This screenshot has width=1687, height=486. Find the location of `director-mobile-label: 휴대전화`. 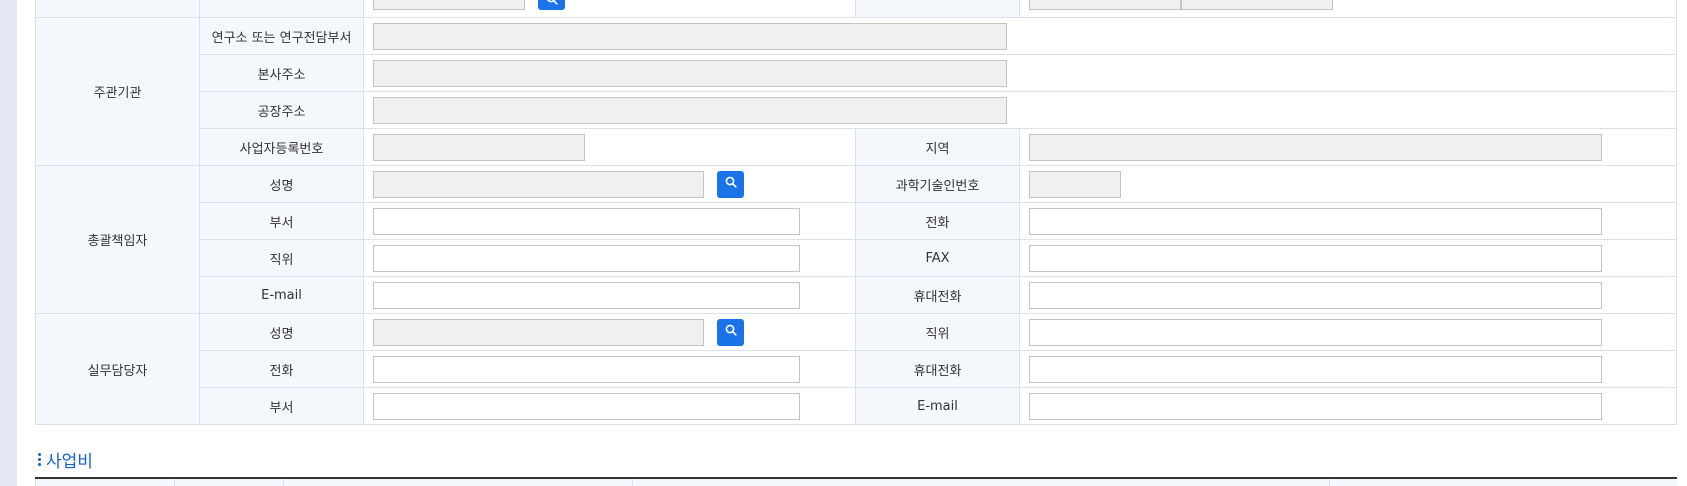

director-mobile-label: 휴대전화 is located at coordinates (937, 295).